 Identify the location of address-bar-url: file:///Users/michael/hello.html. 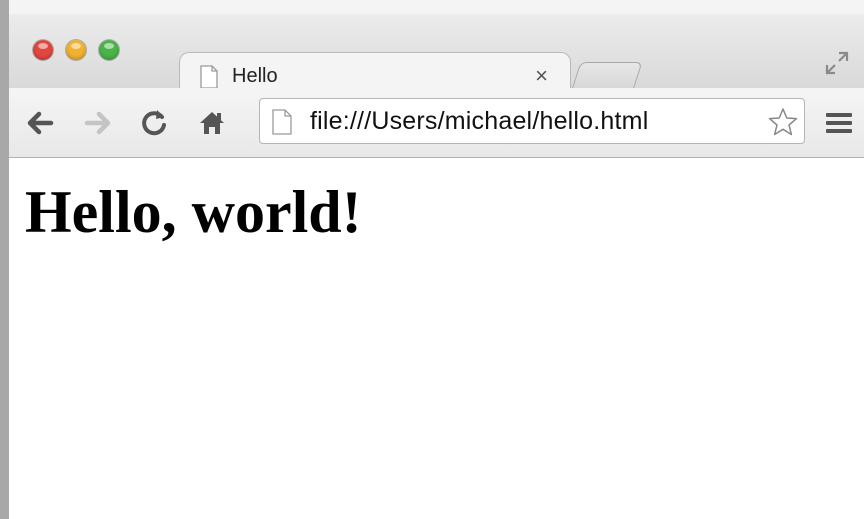
(479, 121).